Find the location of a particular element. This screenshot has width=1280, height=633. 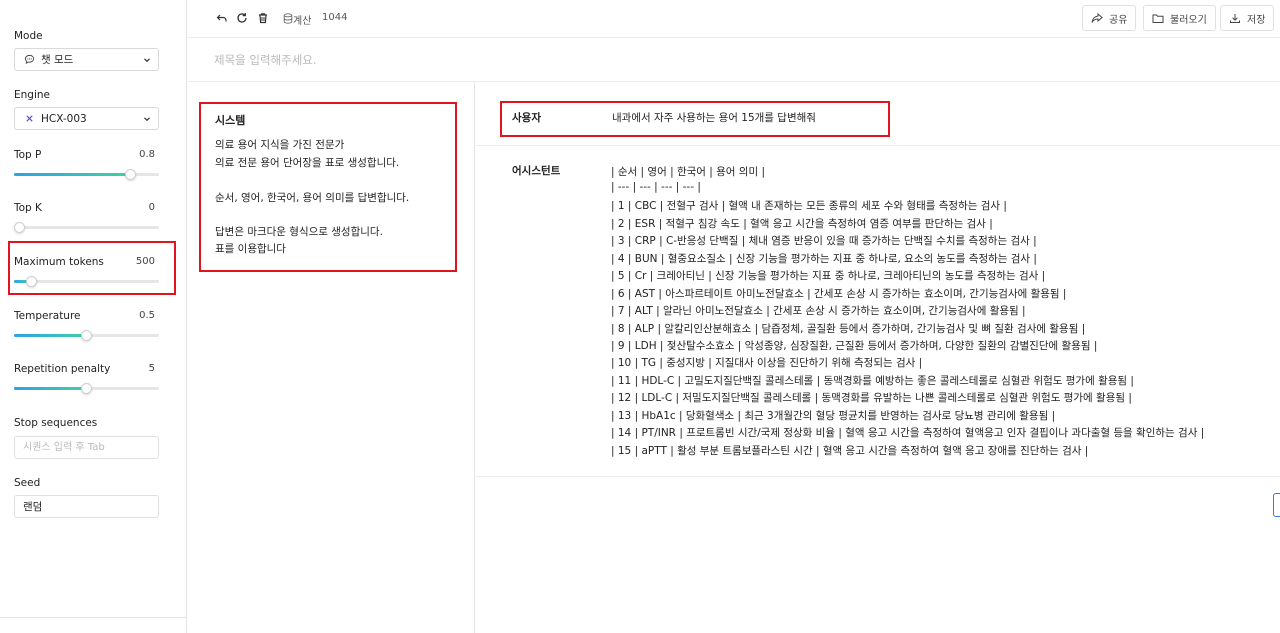

load-button: 불러오기 is located at coordinates (1179, 18).